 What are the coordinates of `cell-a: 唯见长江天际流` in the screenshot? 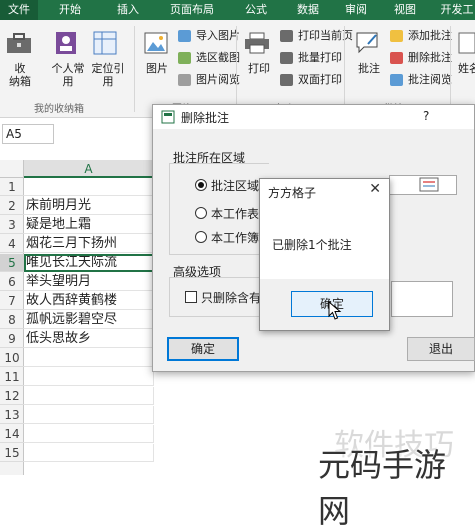 It's located at (89, 263).